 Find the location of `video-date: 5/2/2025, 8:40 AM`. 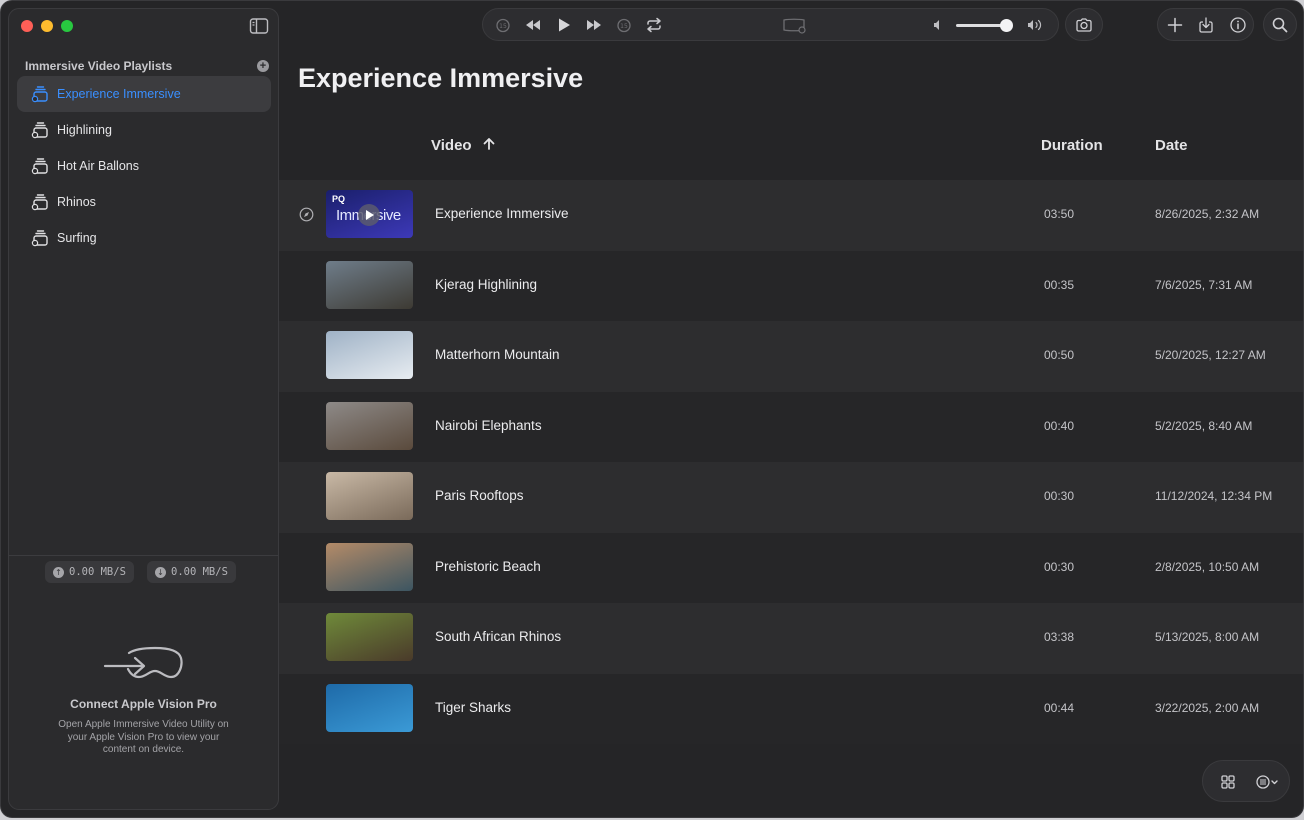

video-date: 5/2/2025, 8:40 AM is located at coordinates (1204, 425).